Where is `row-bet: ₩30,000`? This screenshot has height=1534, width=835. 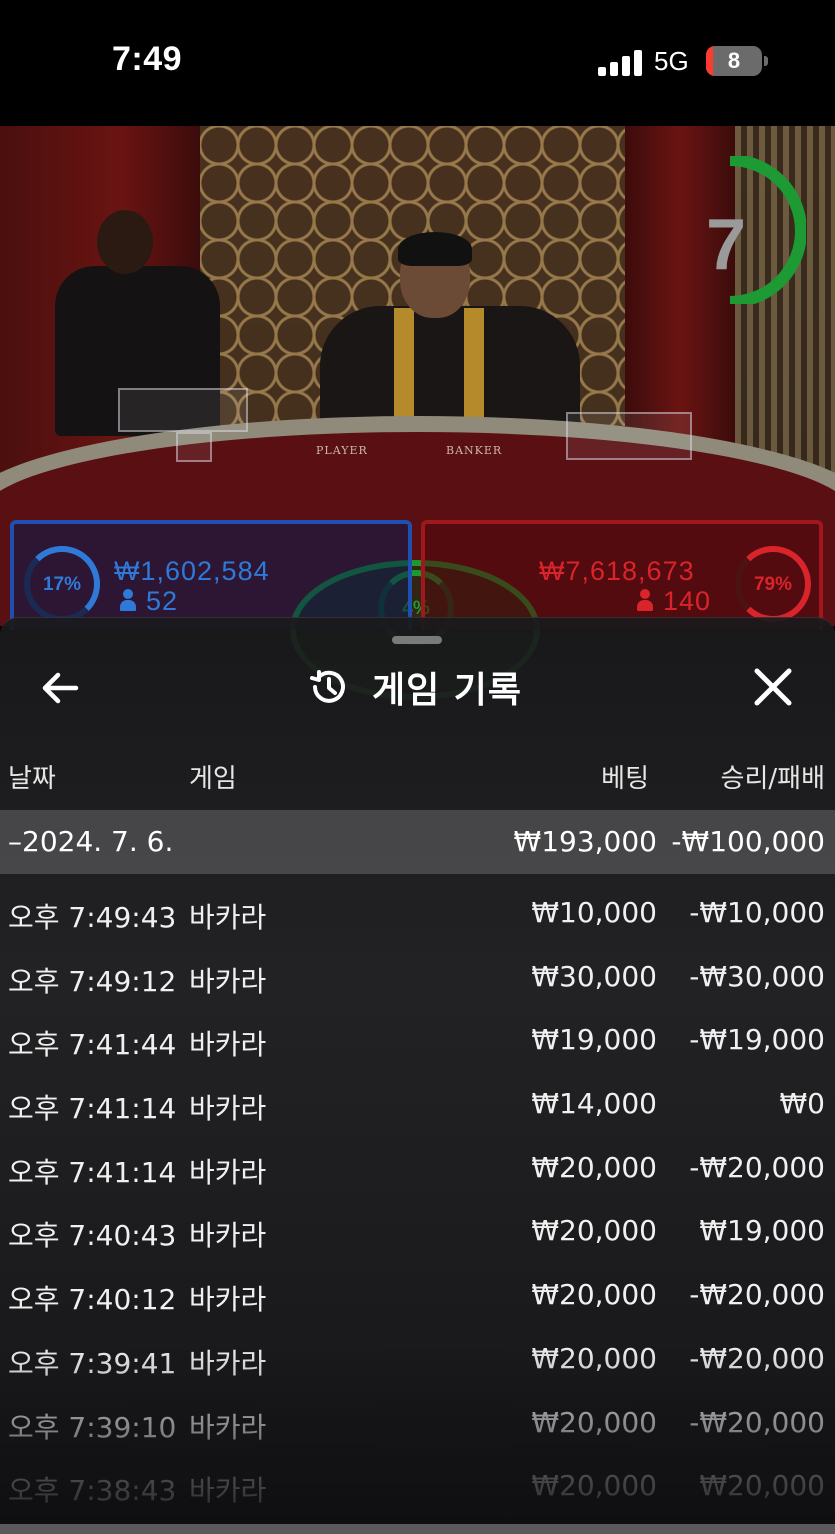 row-bet: ₩30,000 is located at coordinates (594, 976).